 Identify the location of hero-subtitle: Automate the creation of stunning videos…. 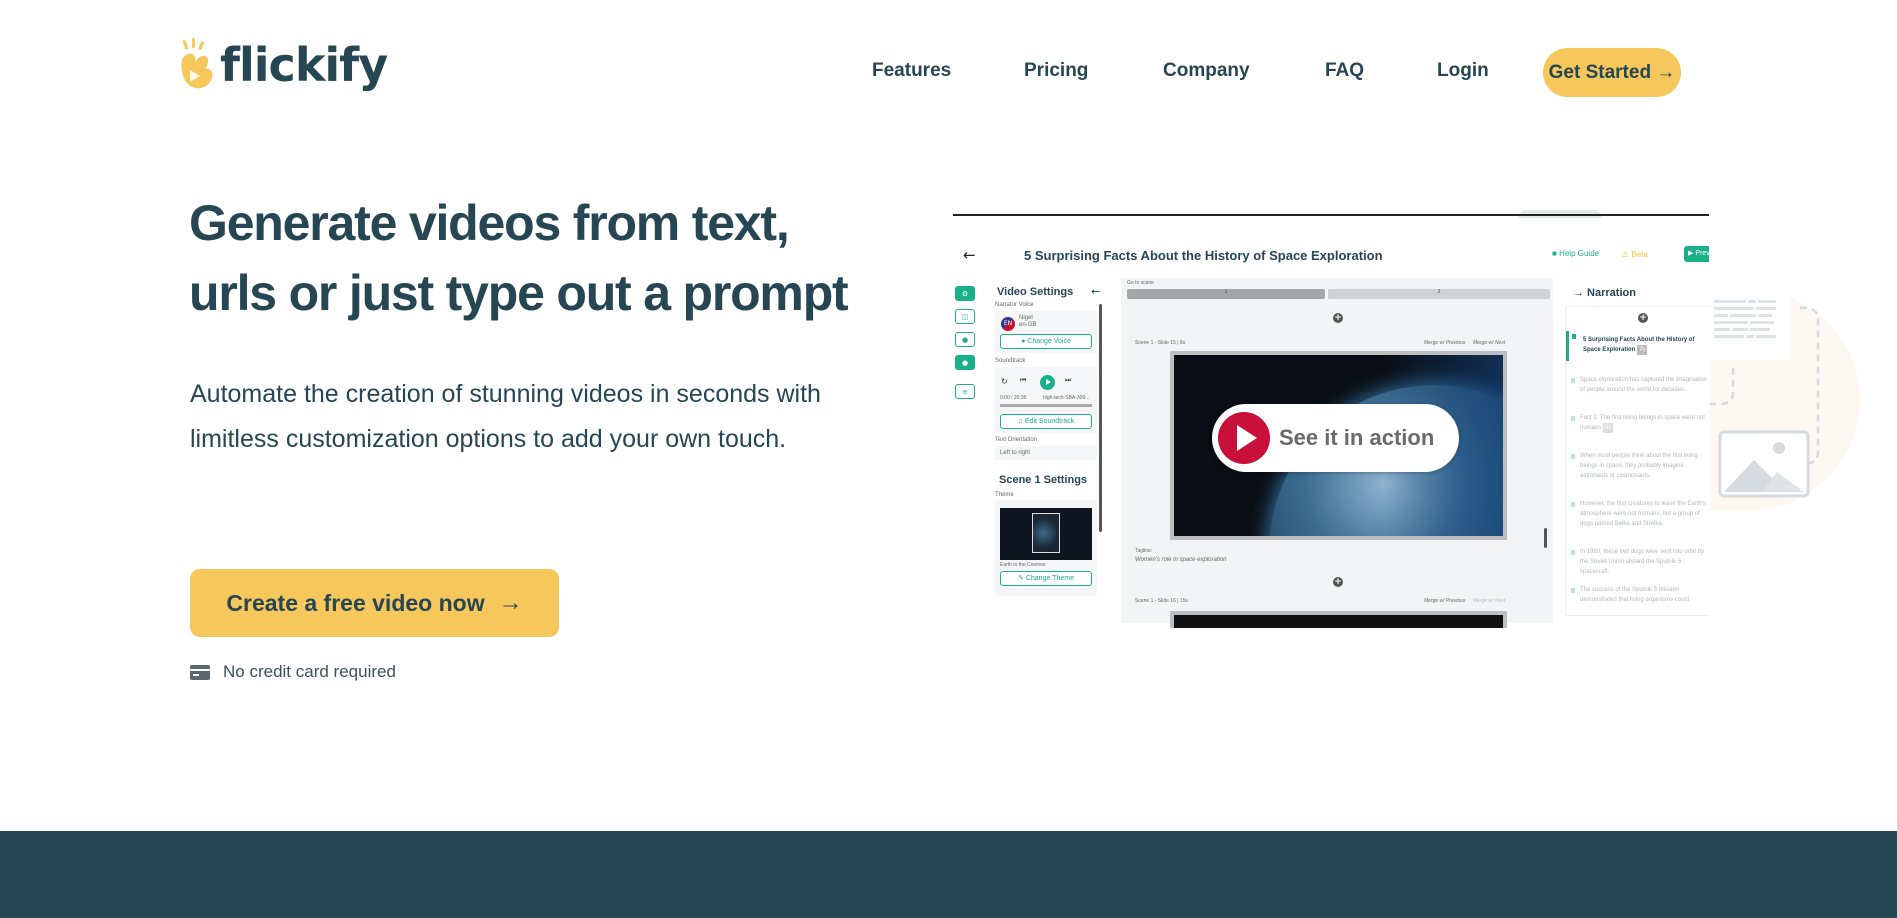
(505, 416).